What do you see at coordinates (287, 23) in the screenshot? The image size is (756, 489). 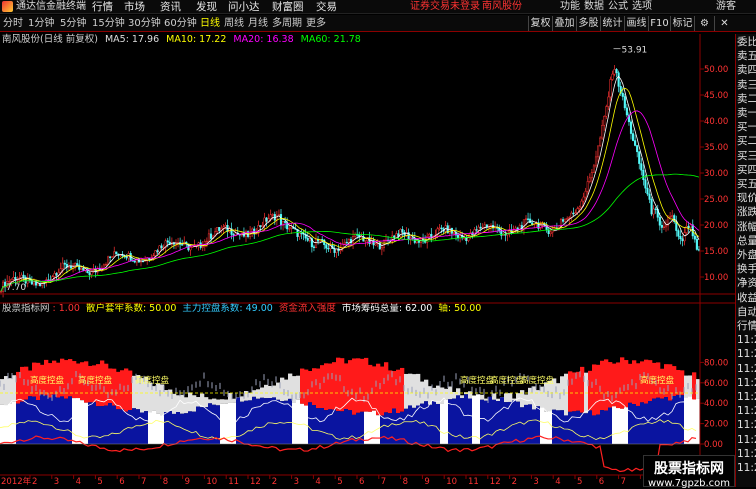 I see `period-multi: 多周期` at bounding box center [287, 23].